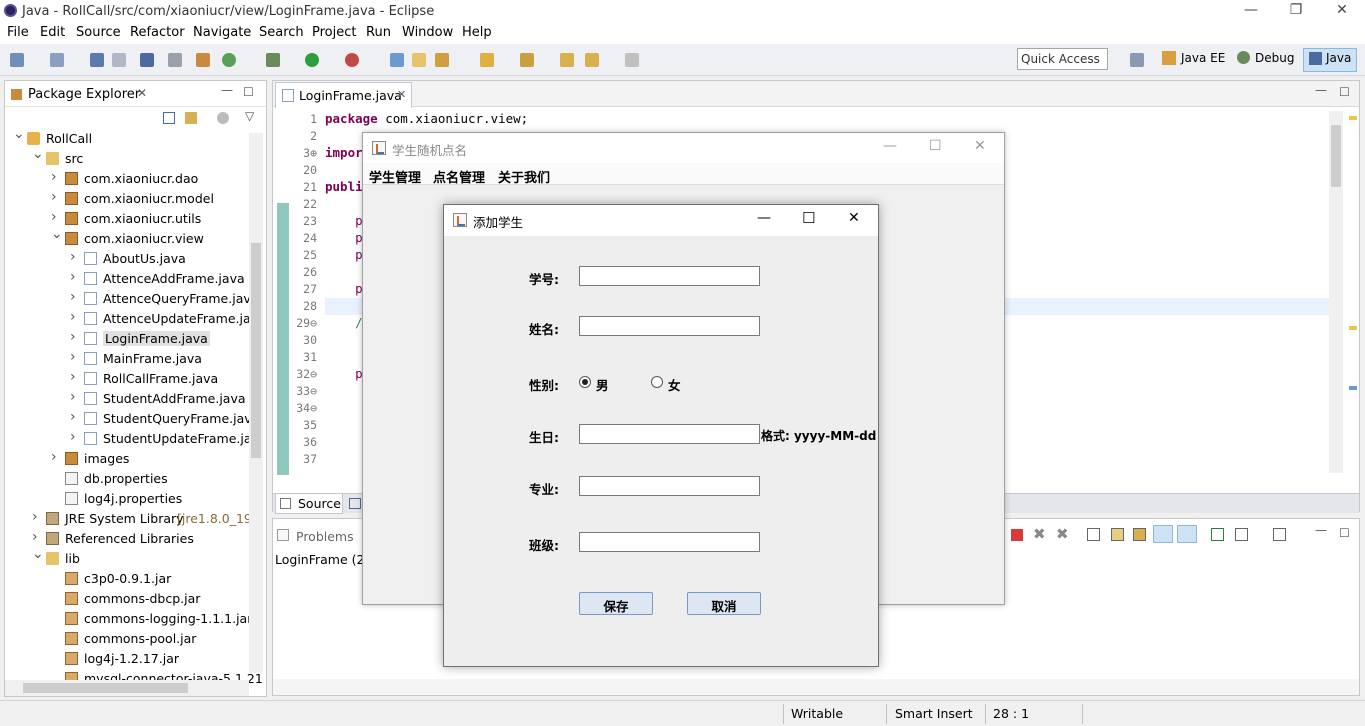  I want to click on menu-project: Project, so click(334, 32).